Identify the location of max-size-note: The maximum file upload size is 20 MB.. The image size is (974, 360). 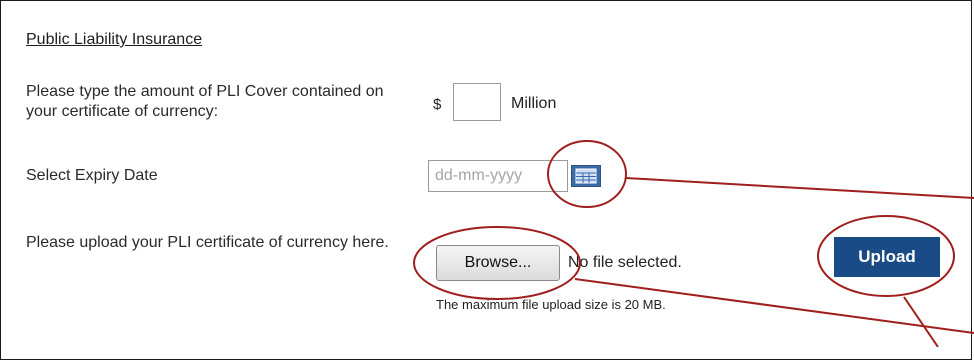
(551, 304).